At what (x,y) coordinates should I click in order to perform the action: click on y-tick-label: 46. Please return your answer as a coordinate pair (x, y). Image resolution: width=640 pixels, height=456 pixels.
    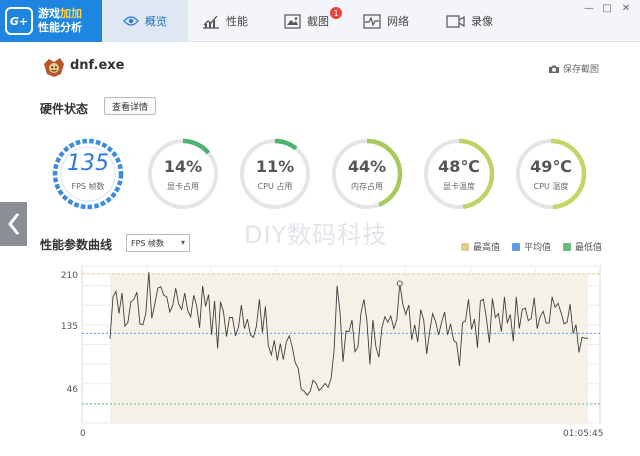
    Looking at the image, I should click on (72, 390).